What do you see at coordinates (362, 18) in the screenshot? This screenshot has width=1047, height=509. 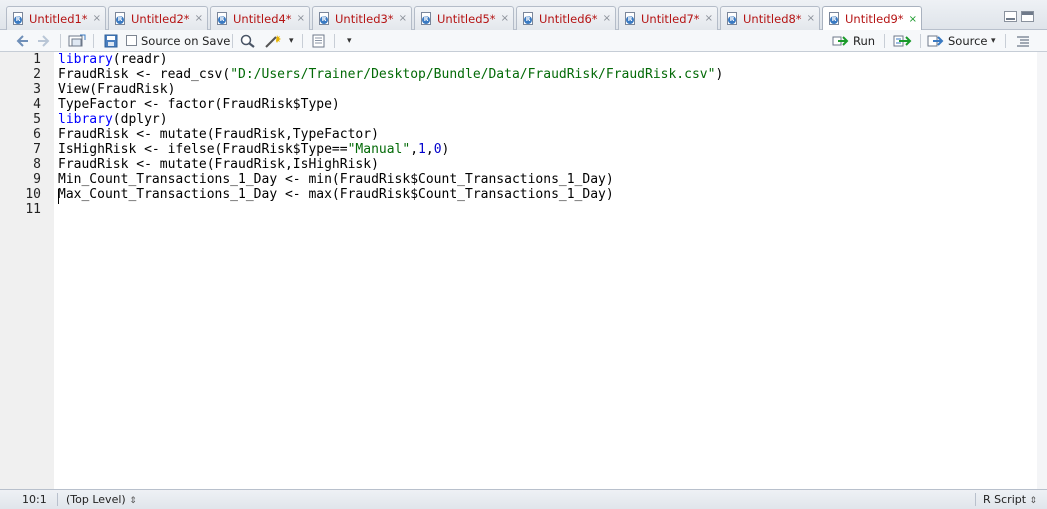 I see `tab-untitled3: R Untitled3* ×` at bounding box center [362, 18].